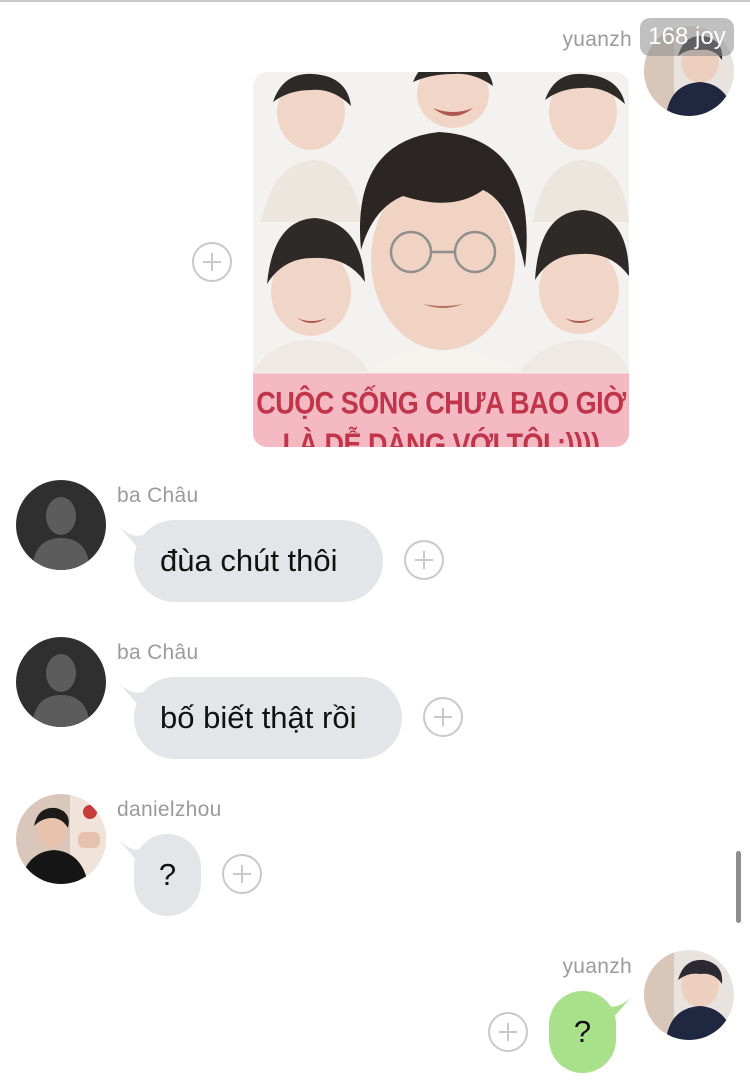  Describe the element at coordinates (689, 995) in the screenshot. I see `avatar-yuanzh` at that location.